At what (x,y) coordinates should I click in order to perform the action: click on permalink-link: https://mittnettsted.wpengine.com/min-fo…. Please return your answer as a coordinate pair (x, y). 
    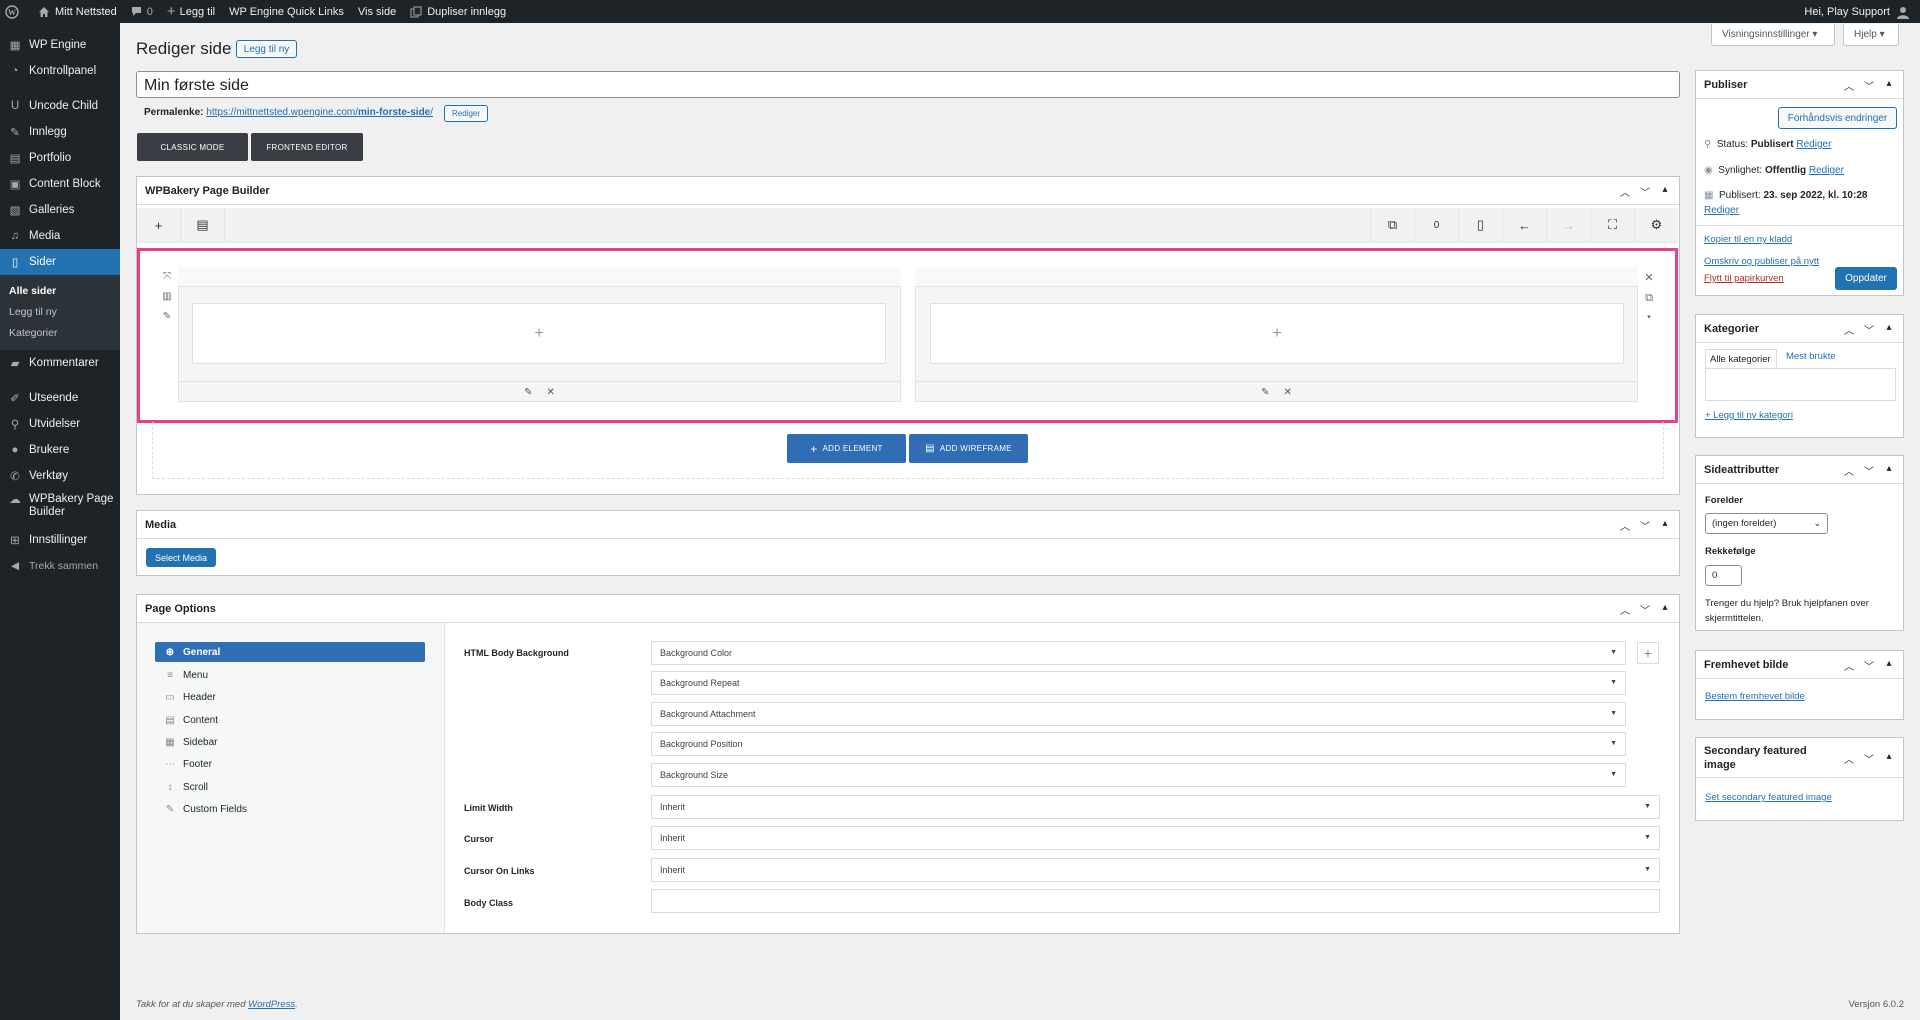
    Looking at the image, I should click on (319, 112).